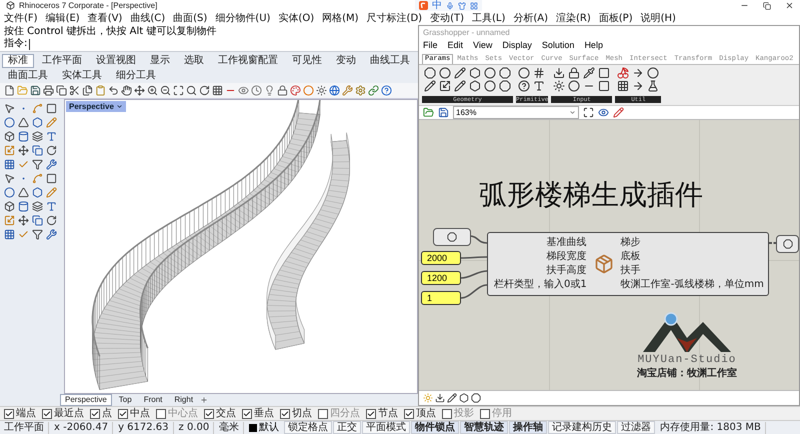 The image size is (800, 434). Describe the element at coordinates (37, 150) in the screenshot. I see `copy-icon` at that location.